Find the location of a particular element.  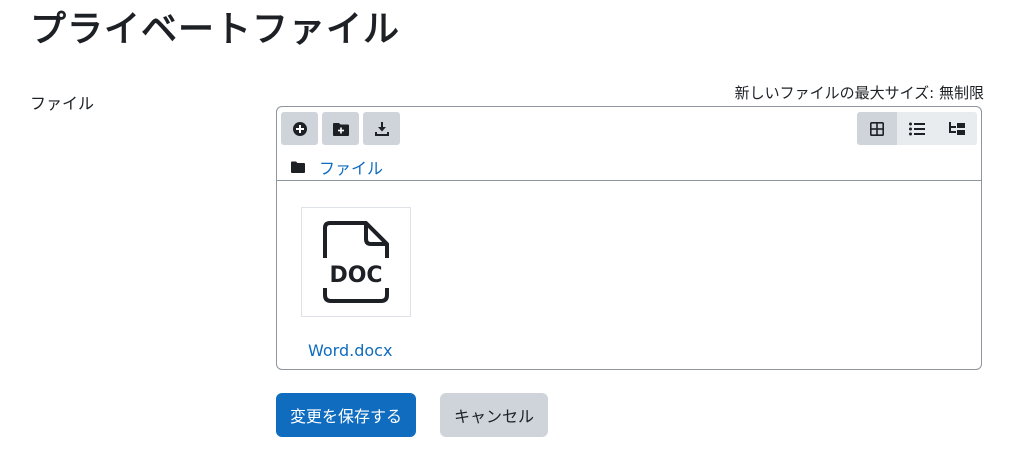

tree-view-button is located at coordinates (957, 128).